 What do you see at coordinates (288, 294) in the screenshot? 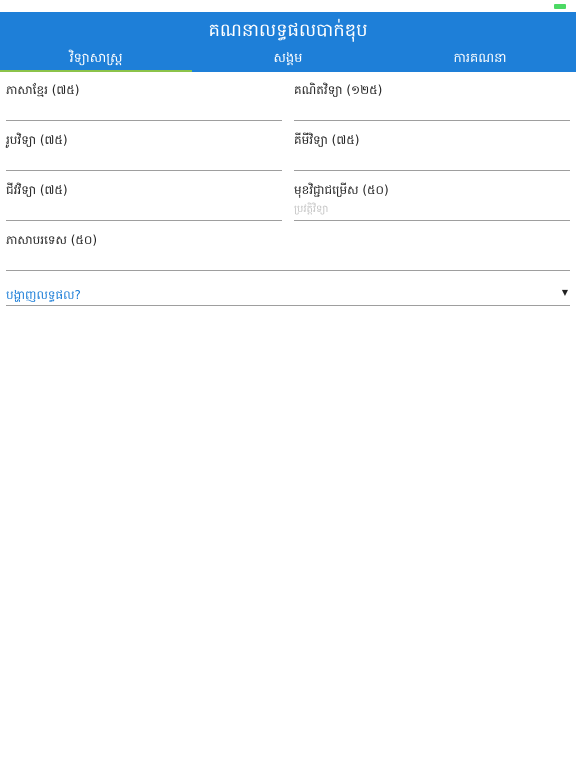
I see `show-result-dropdown: បង្ហាញលទ្ធផល? ▼` at bounding box center [288, 294].